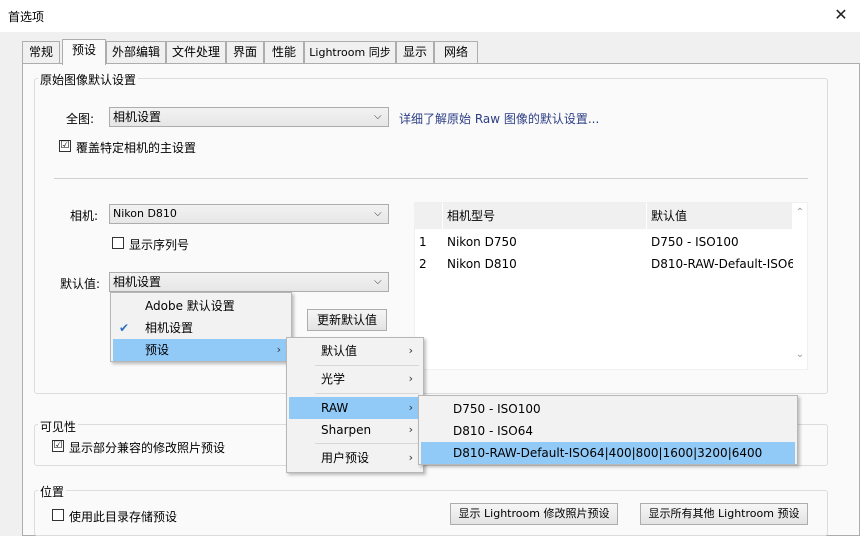 The image size is (860, 536). Describe the element at coordinates (841, 15) in the screenshot. I see `close-icon: ✕` at that location.